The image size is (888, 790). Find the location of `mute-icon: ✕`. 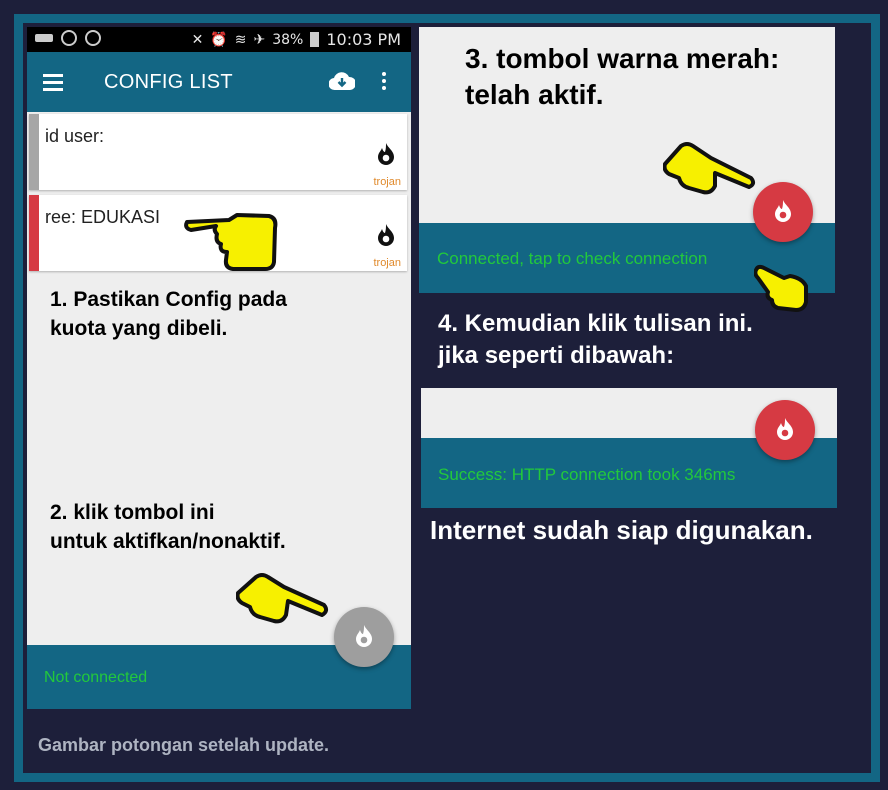

mute-icon: ✕ is located at coordinates (197, 39).